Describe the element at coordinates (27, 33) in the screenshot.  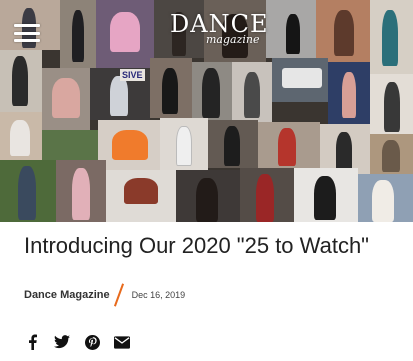
I see `hamburger-menu-icon` at that location.